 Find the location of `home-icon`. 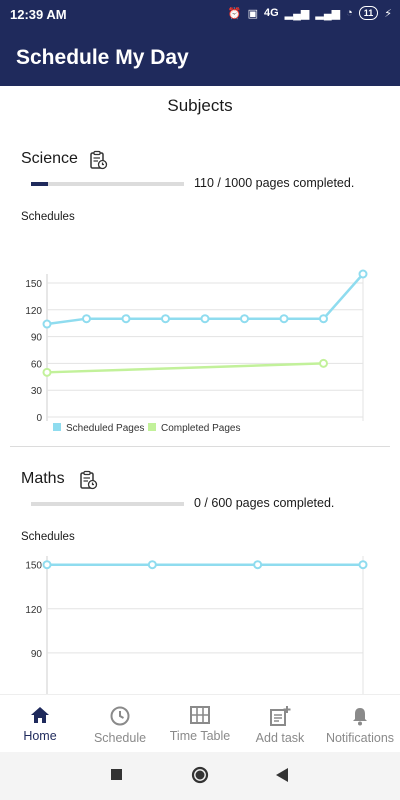

home-icon is located at coordinates (40, 715).